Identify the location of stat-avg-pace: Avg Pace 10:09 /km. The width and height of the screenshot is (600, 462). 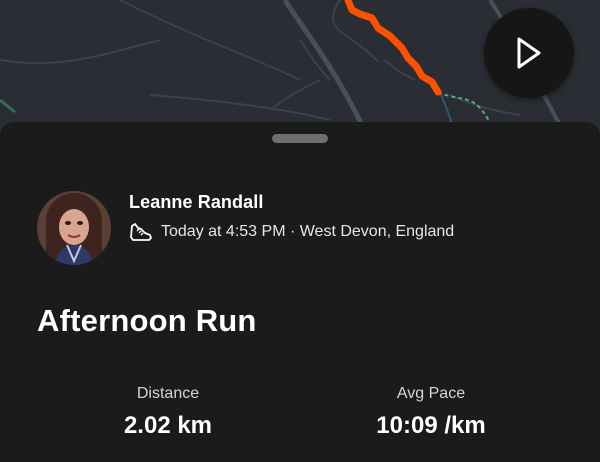
(431, 412).